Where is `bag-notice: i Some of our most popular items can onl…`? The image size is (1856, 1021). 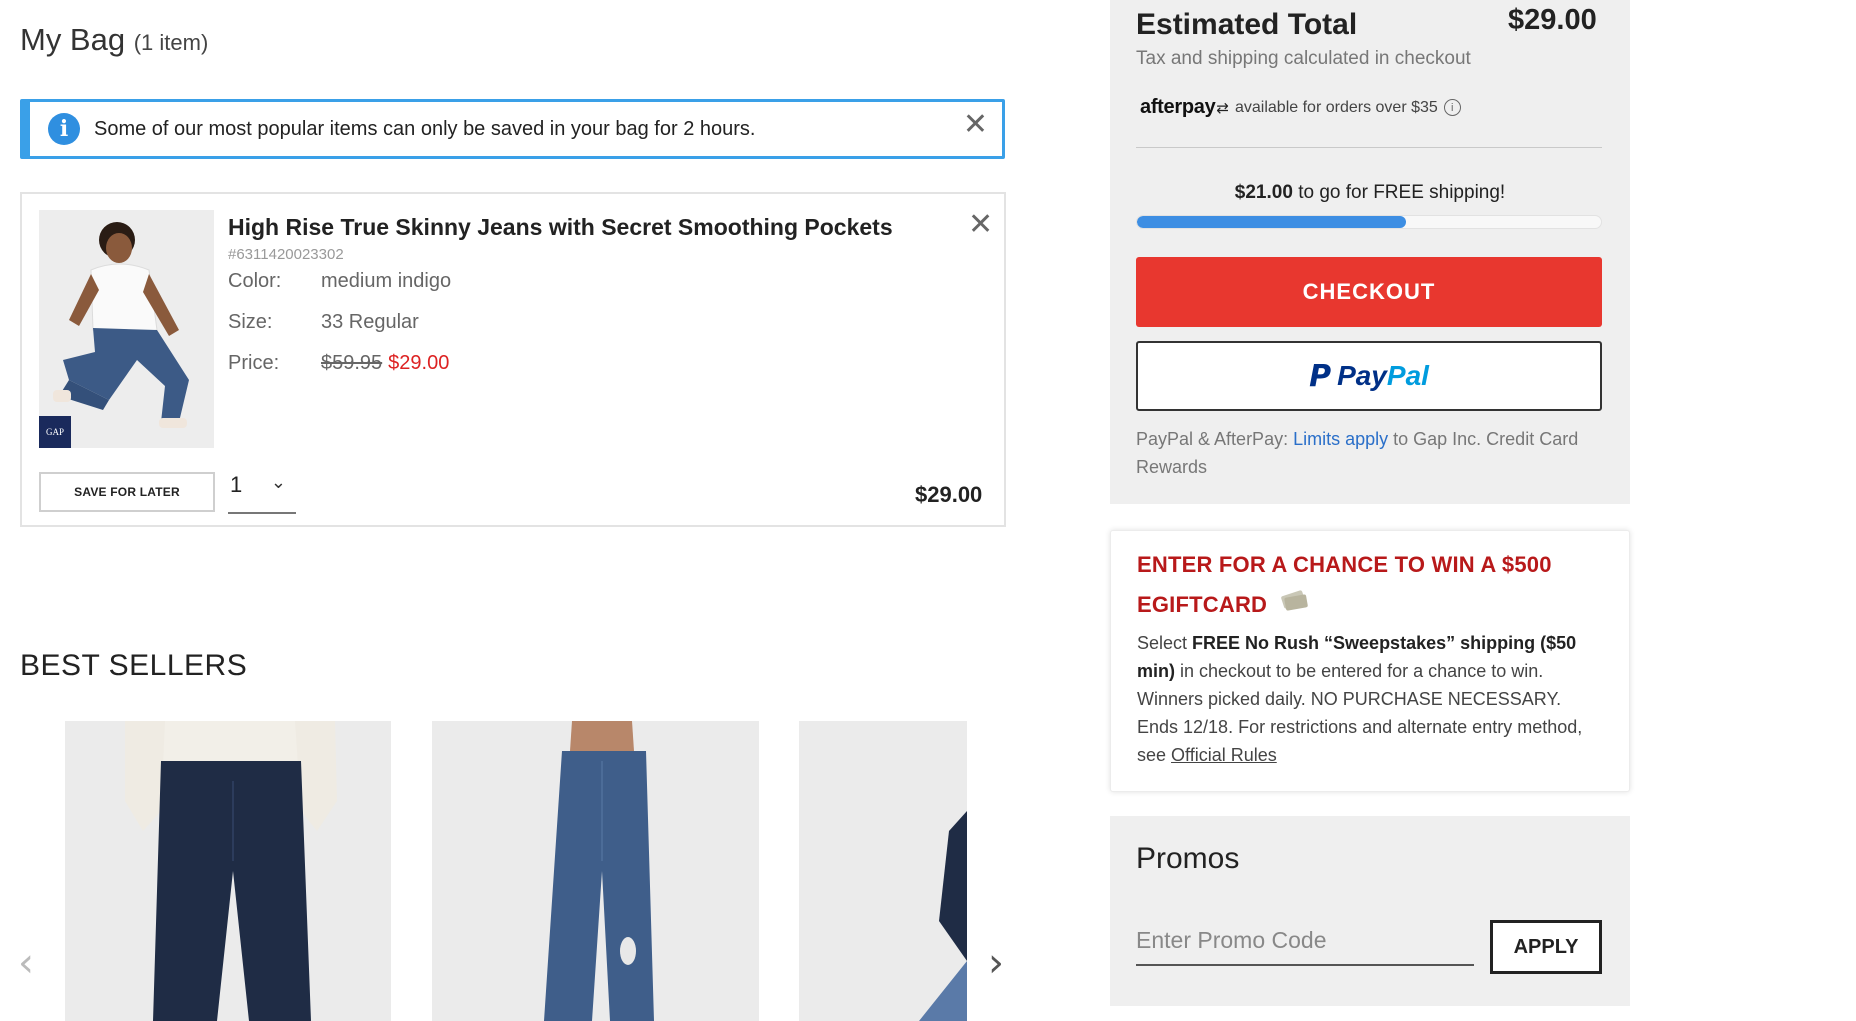 bag-notice: i Some of our most popular items can onl… is located at coordinates (512, 129).